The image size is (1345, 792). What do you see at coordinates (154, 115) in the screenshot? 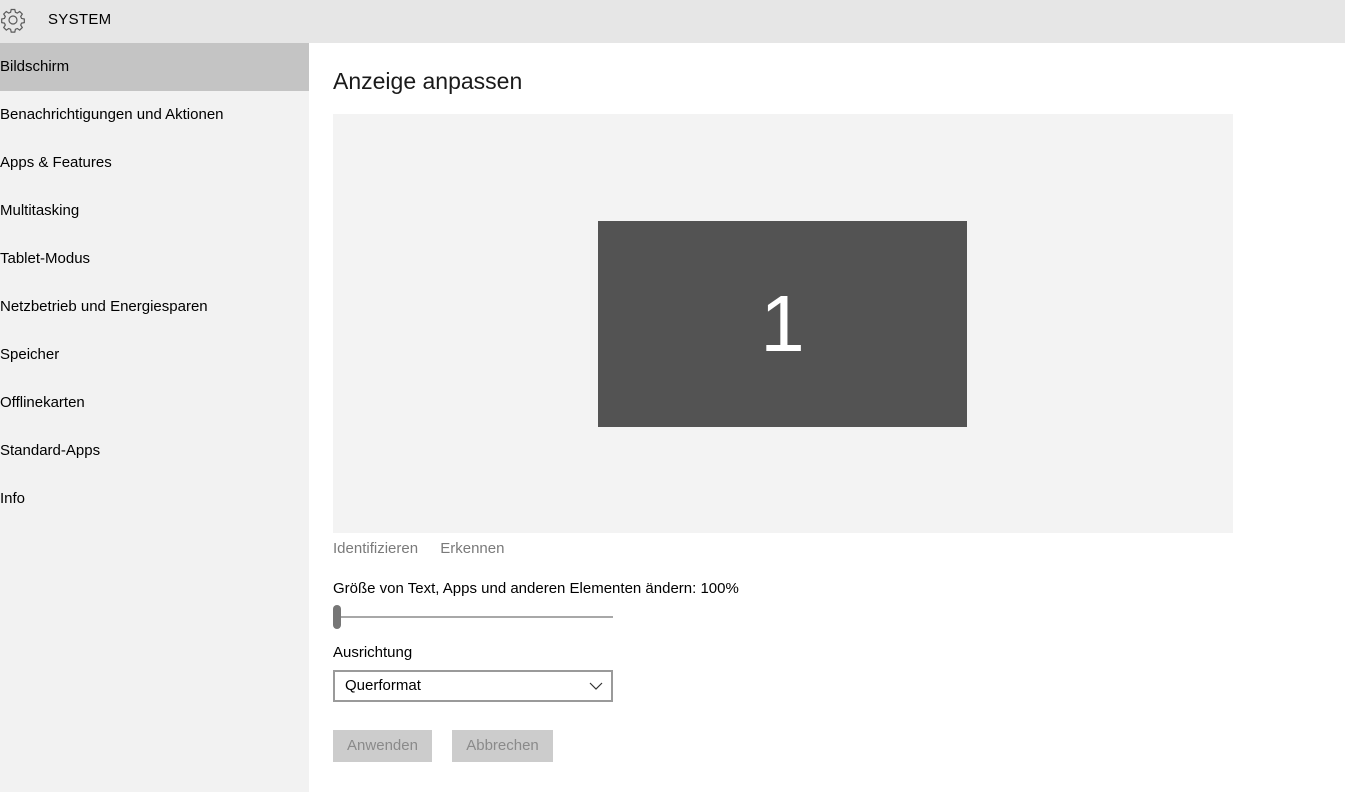
I see `sidebar-item-benachrichtigungen: Benachrichtigungen und Aktionen` at bounding box center [154, 115].